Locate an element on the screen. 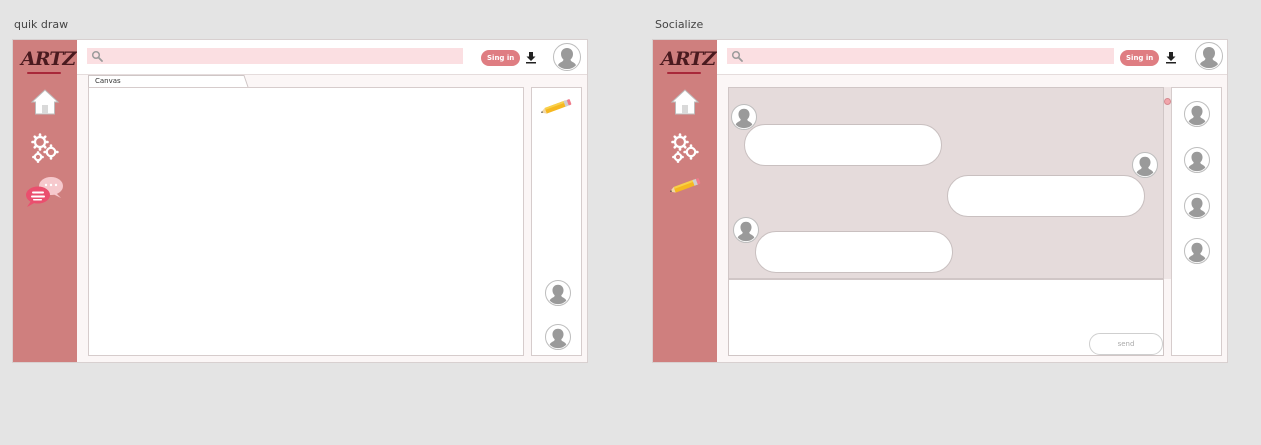  tools-panel is located at coordinates (556, 221).